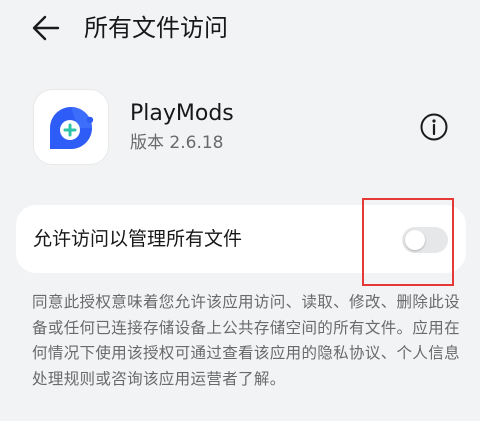  What do you see at coordinates (240, 28) in the screenshot?
I see `header-bar: 所有文件访问` at bounding box center [240, 28].